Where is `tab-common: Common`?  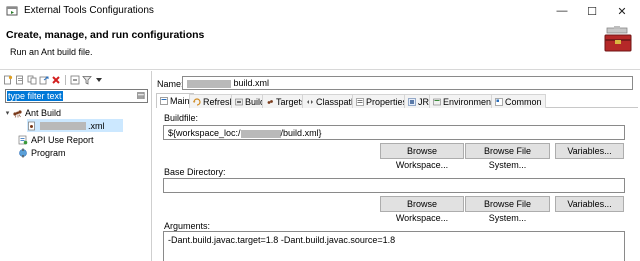 tab-common: Common is located at coordinates (518, 101).